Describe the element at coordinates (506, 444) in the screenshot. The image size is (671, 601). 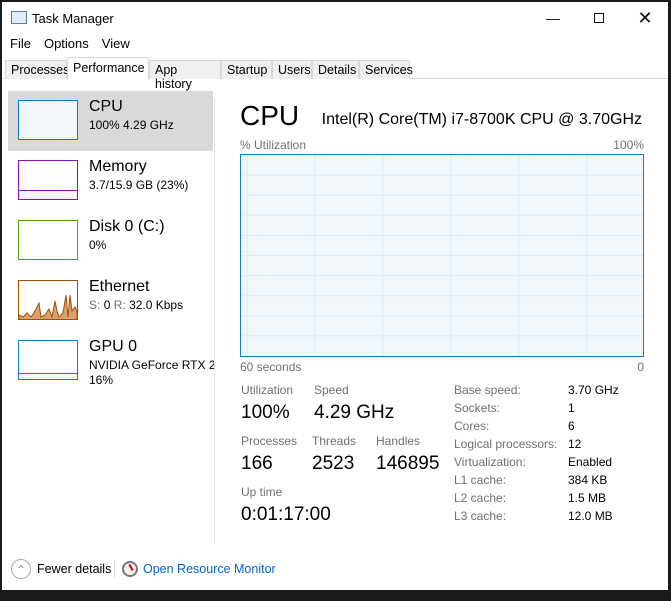
I see `spec-label: Logical processors:` at that location.